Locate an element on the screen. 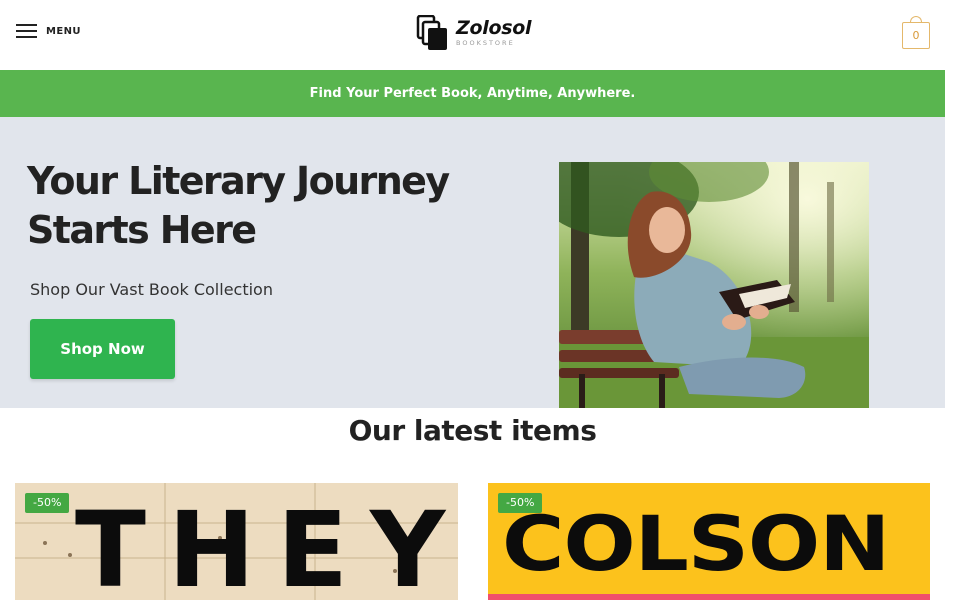 This screenshot has height=600, width=960. site-logo: Zolosol BOOKSTORE is located at coordinates (473, 33).